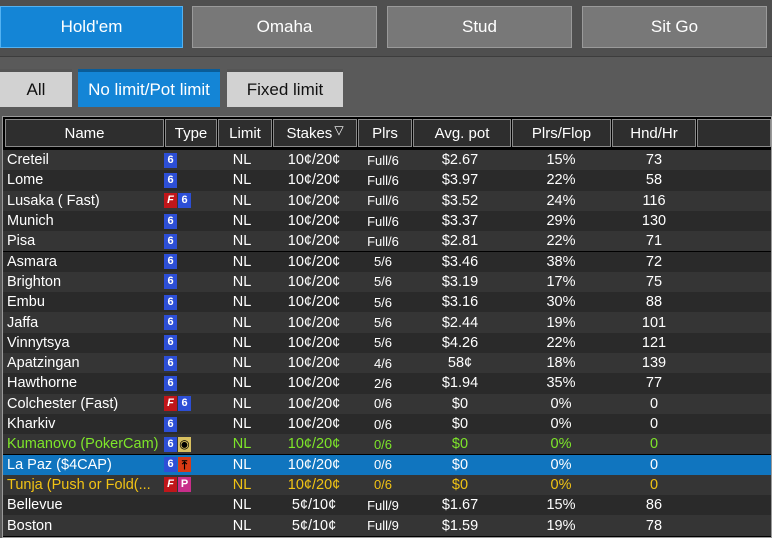  Describe the element at coordinates (462, 133) in the screenshot. I see `column-header-avg-pot: Avg. pot` at that location.